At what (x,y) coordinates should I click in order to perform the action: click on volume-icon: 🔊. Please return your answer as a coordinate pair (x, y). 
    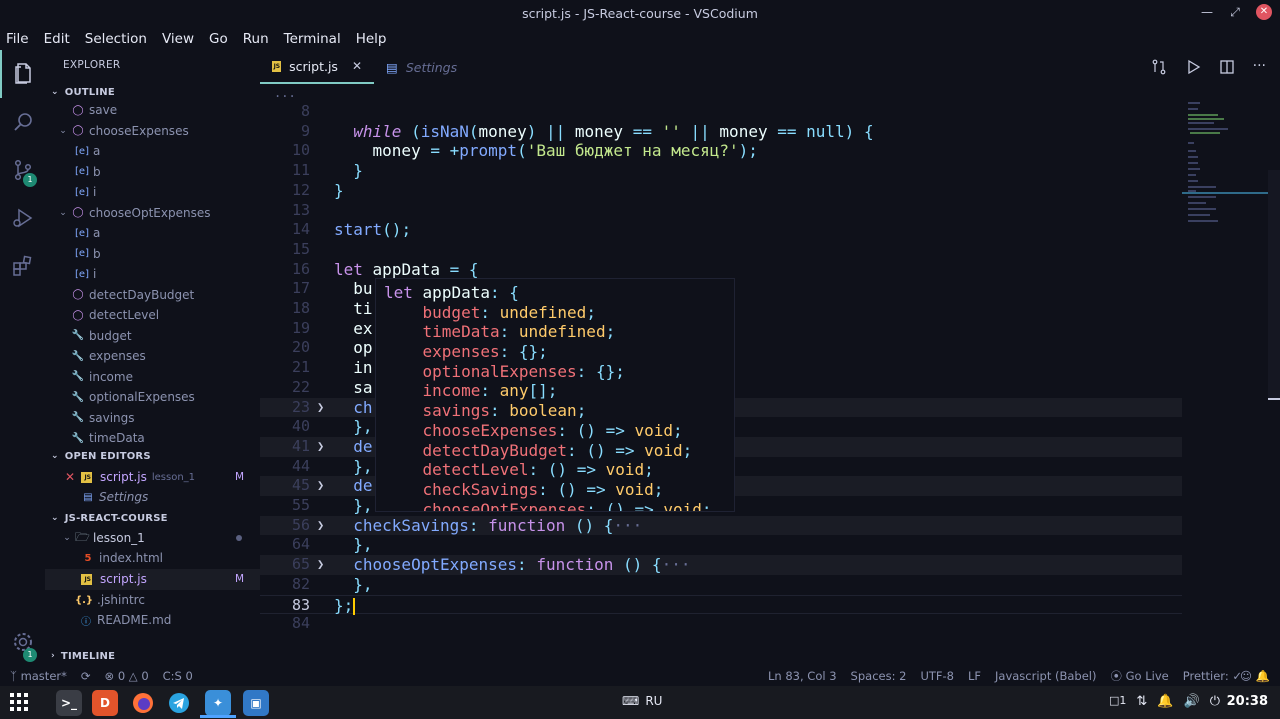
    Looking at the image, I should click on (1192, 701).